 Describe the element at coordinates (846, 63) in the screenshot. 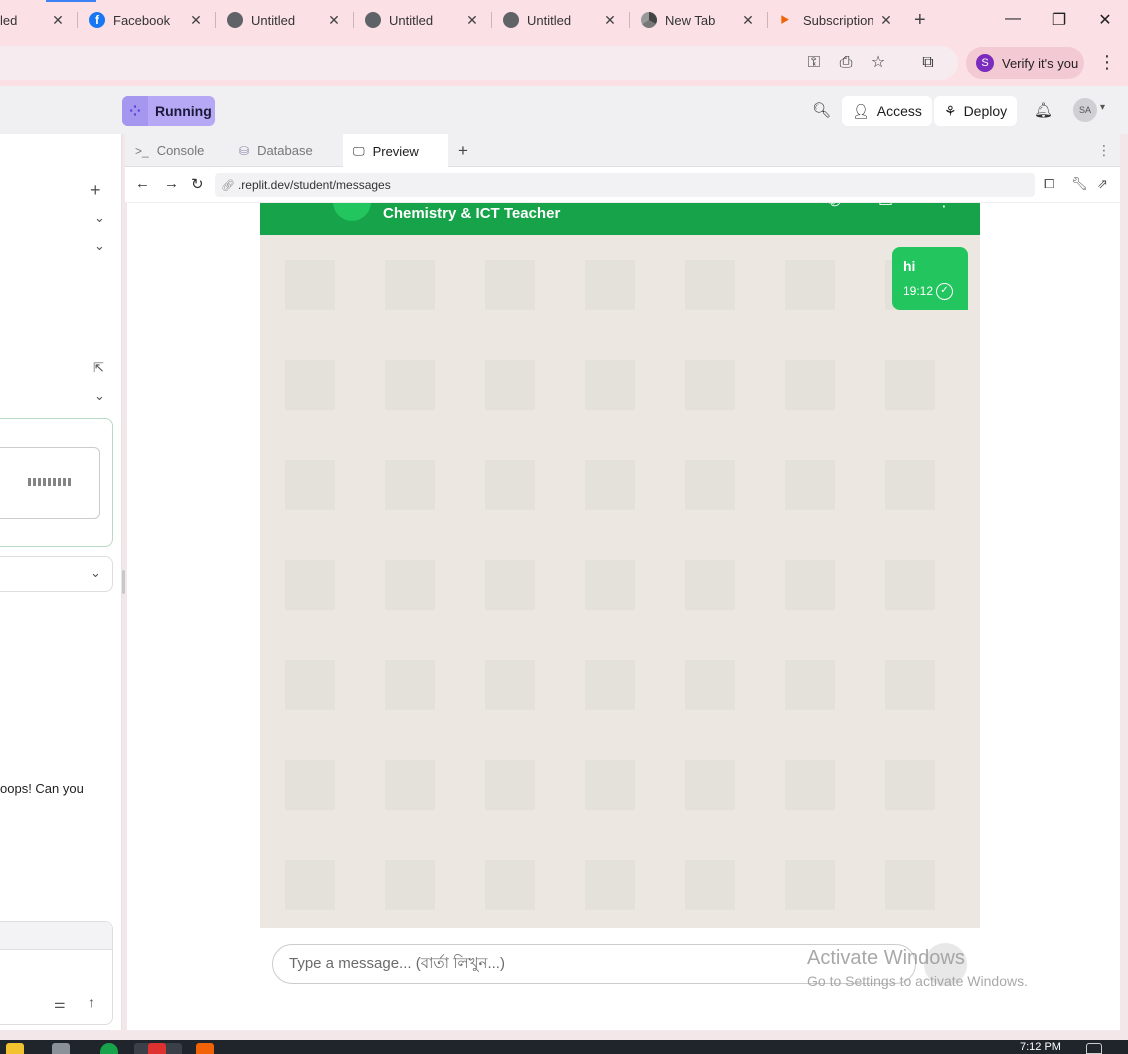

I see `install-app-icon: ⎙` at that location.